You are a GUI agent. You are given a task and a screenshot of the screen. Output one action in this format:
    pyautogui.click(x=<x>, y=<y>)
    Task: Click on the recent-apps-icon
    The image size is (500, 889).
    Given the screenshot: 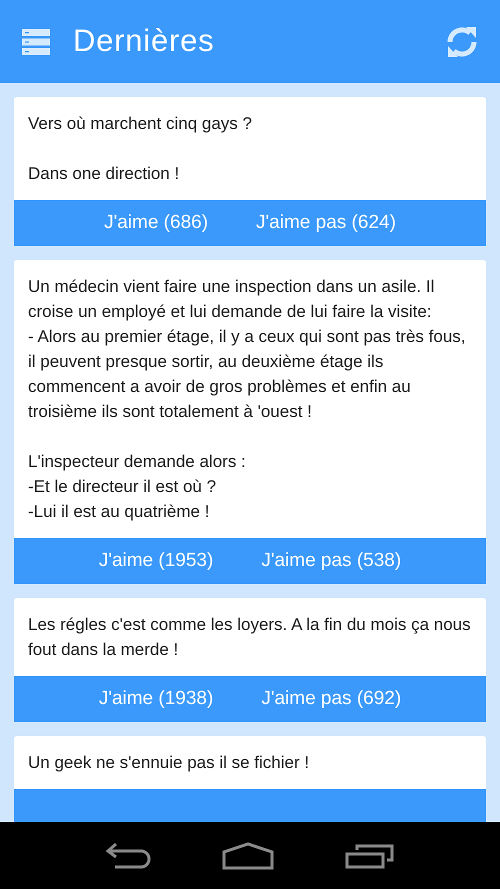 What is the action you would take?
    pyautogui.click(x=369, y=855)
    